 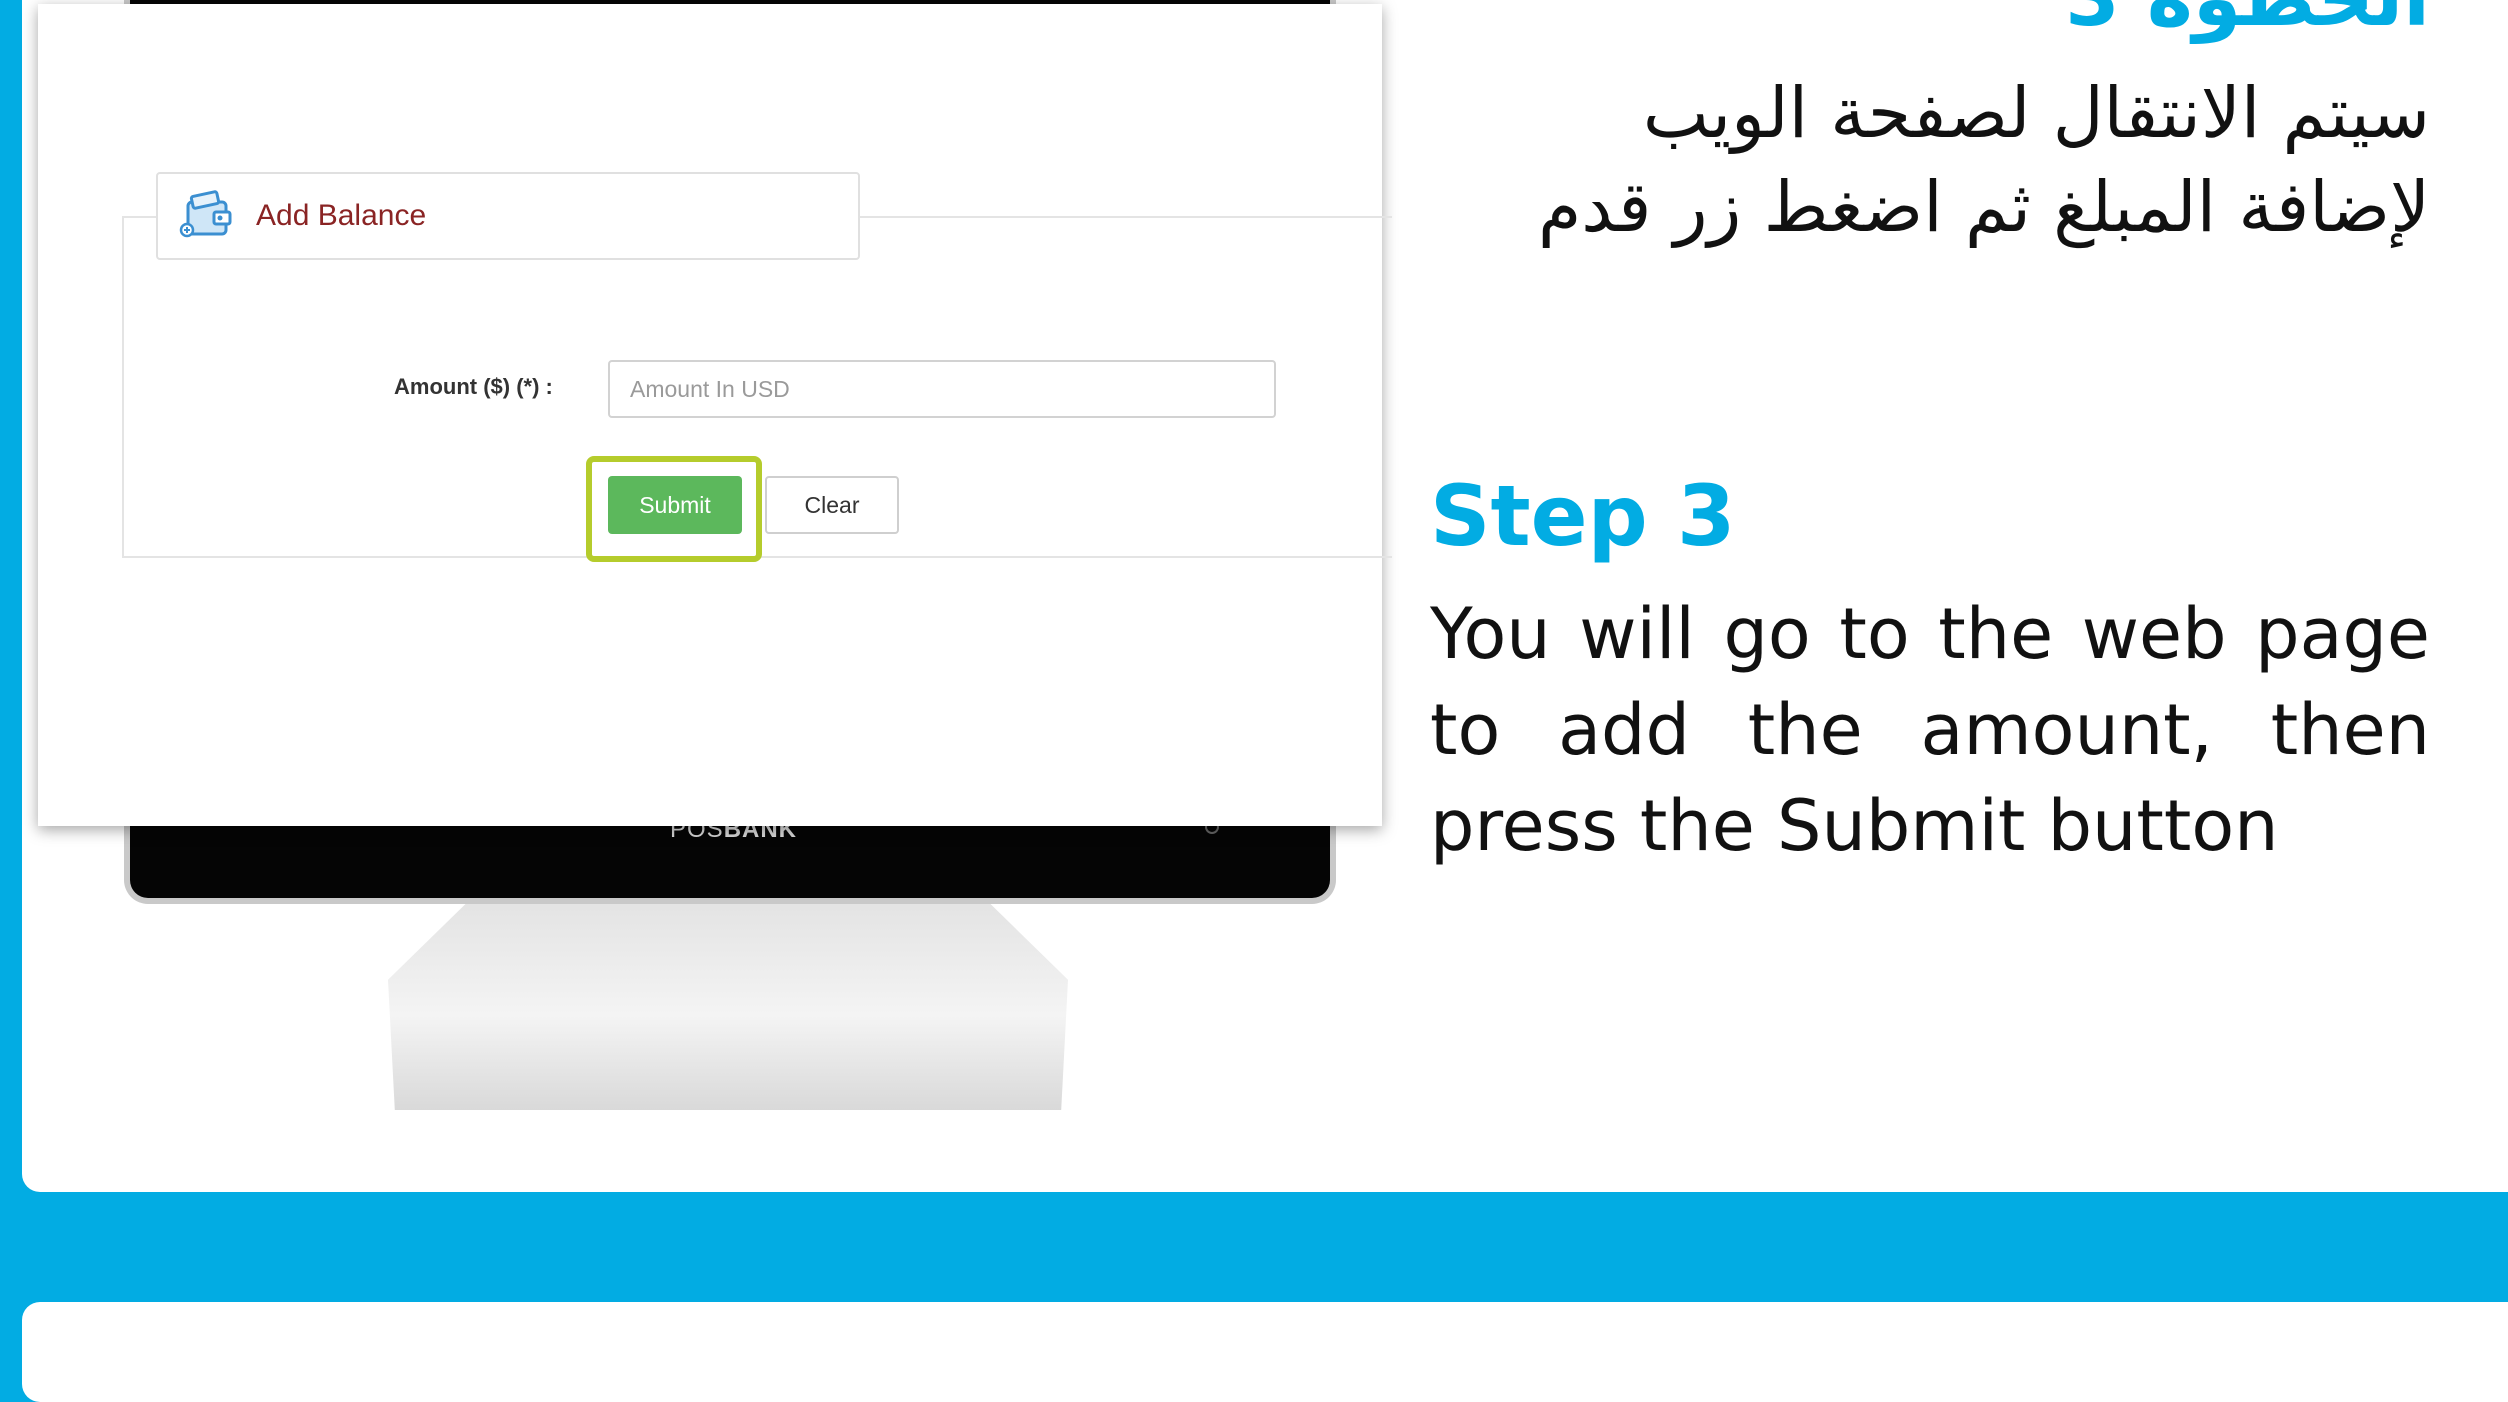 What do you see at coordinates (473, 386) in the screenshot?
I see `amount-label: Amount ($) (*) :` at bounding box center [473, 386].